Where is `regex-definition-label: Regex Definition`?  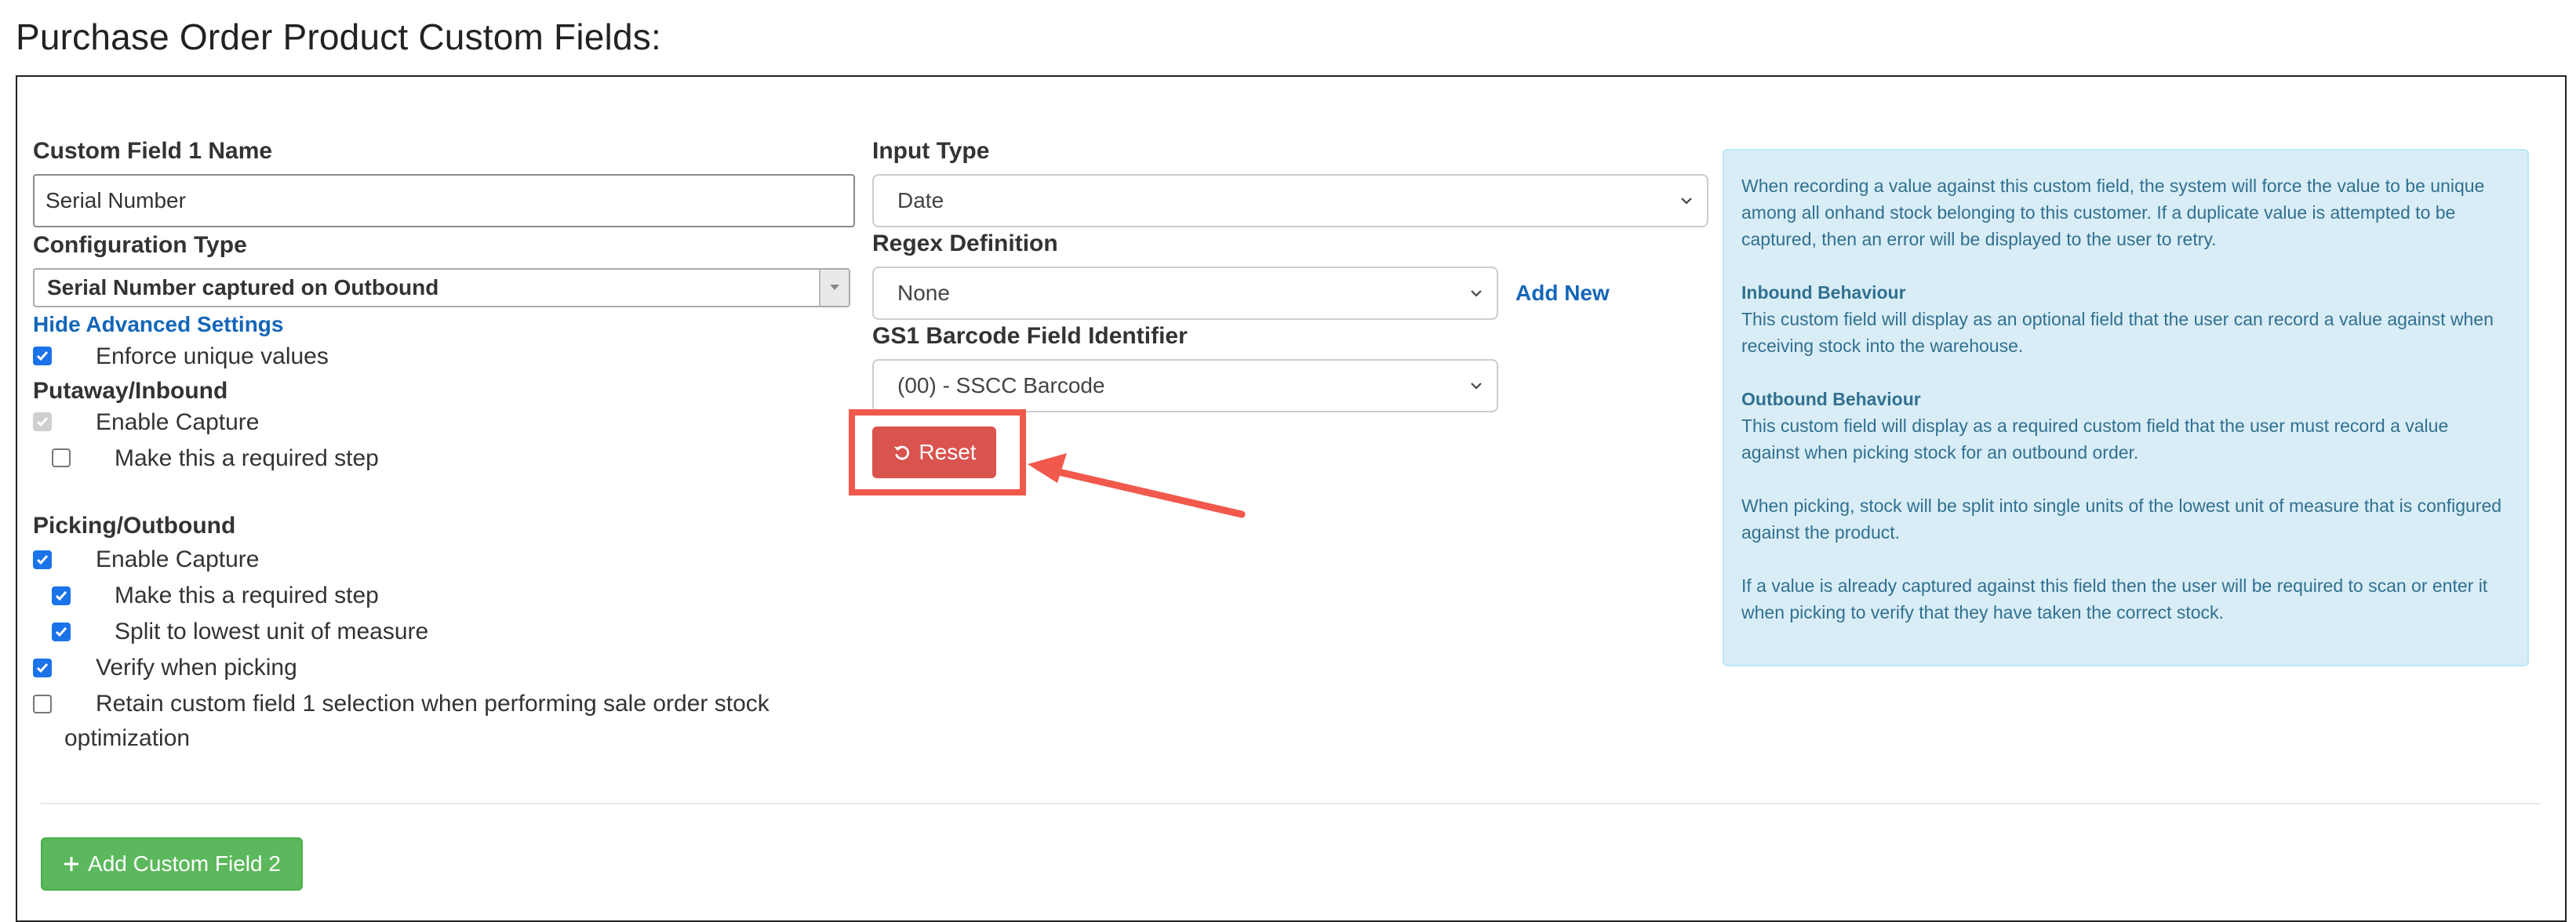 regex-definition-label: Regex Definition is located at coordinates (965, 243).